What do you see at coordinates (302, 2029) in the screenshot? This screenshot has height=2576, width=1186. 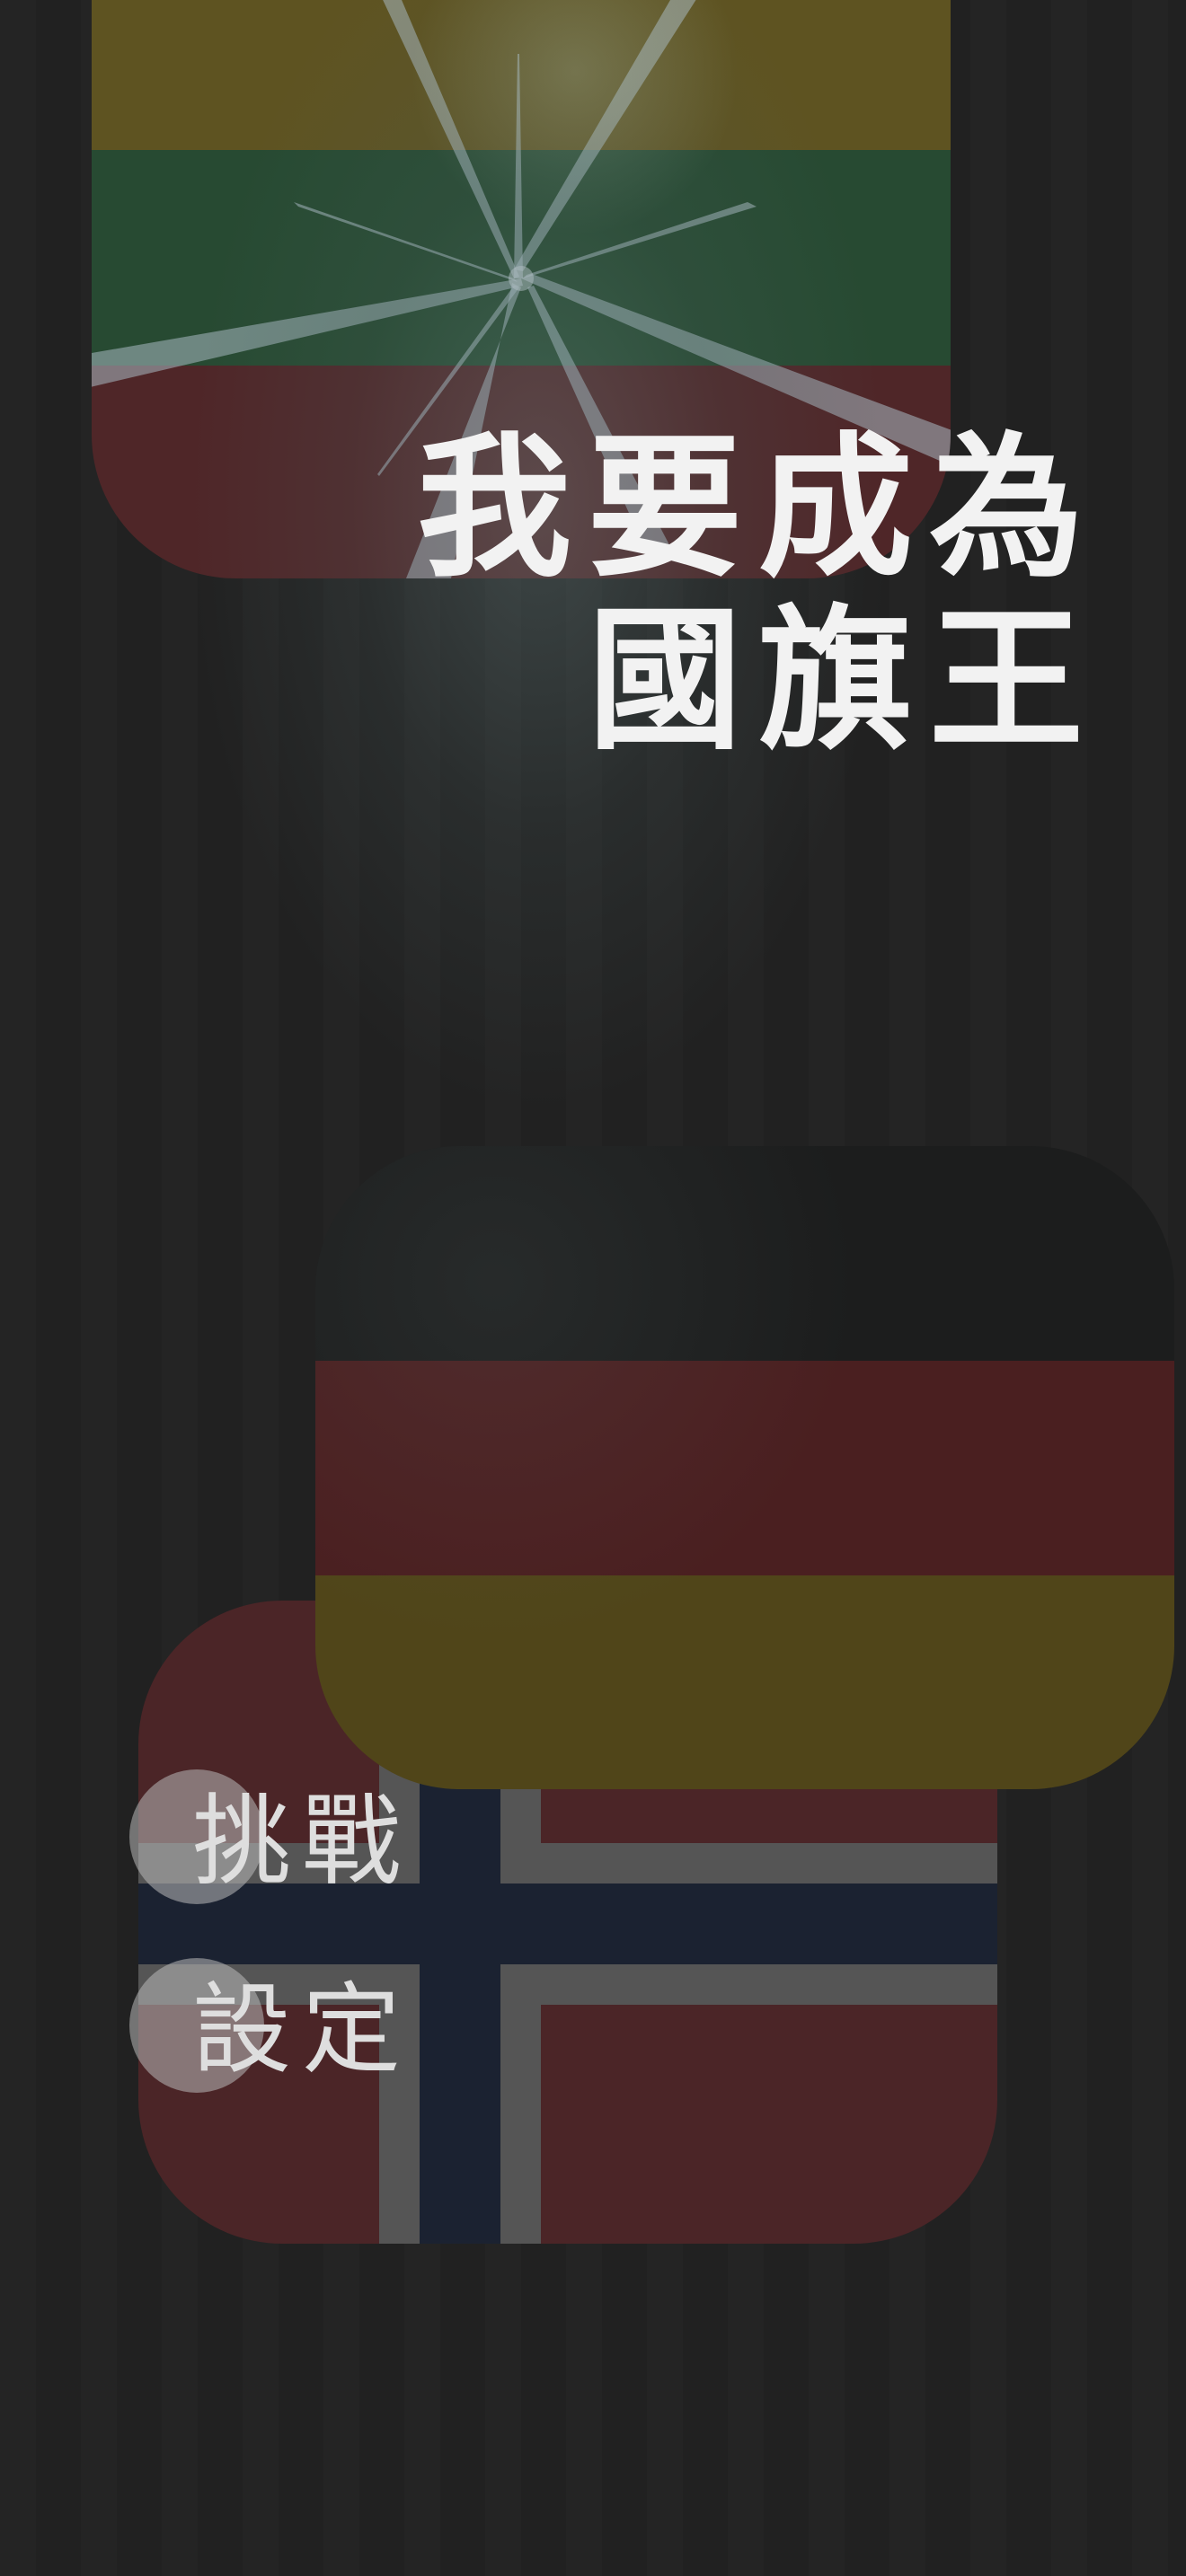 I see `settings-label: 設定` at bounding box center [302, 2029].